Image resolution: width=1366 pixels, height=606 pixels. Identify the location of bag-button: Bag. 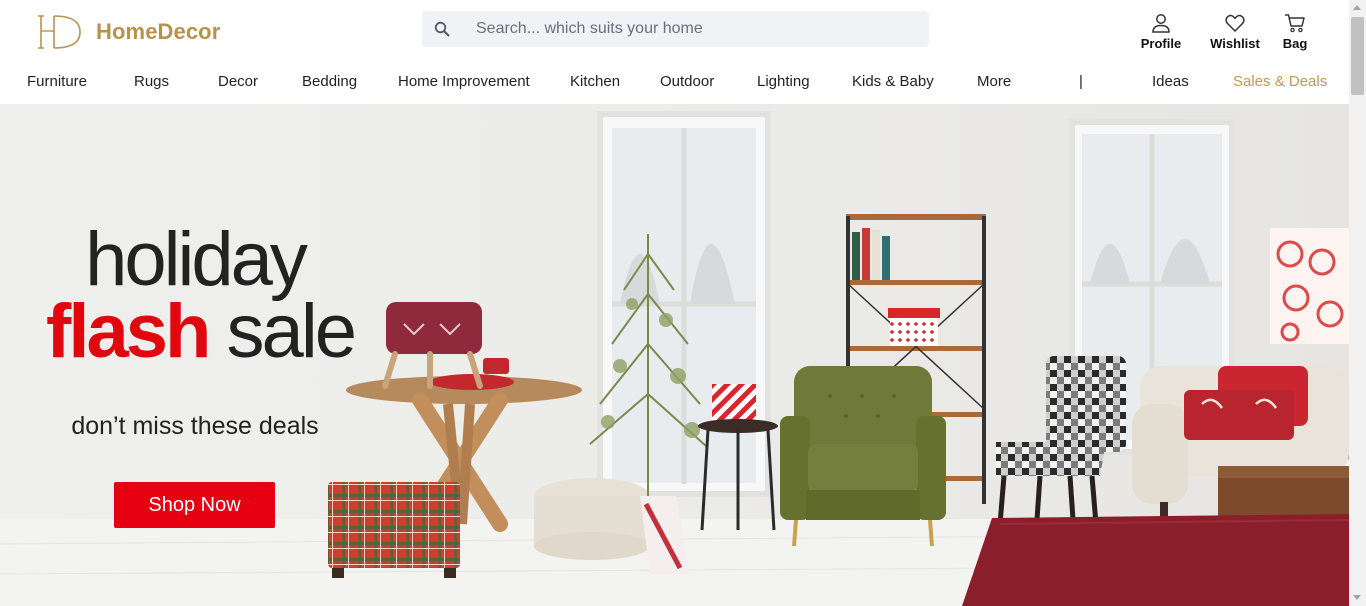
(1295, 31).